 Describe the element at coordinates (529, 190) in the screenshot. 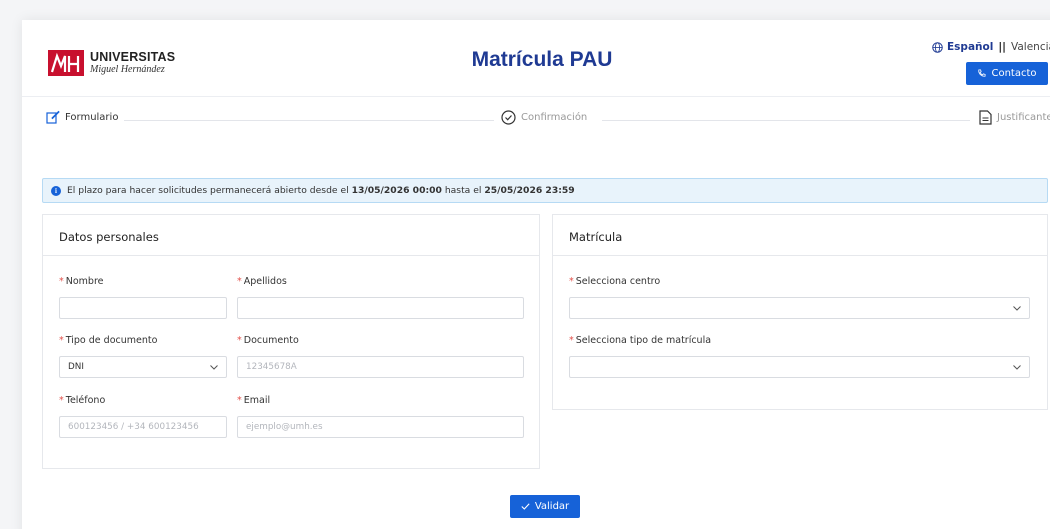

I see `info-end-date: 25/05/2026 23:59` at that location.